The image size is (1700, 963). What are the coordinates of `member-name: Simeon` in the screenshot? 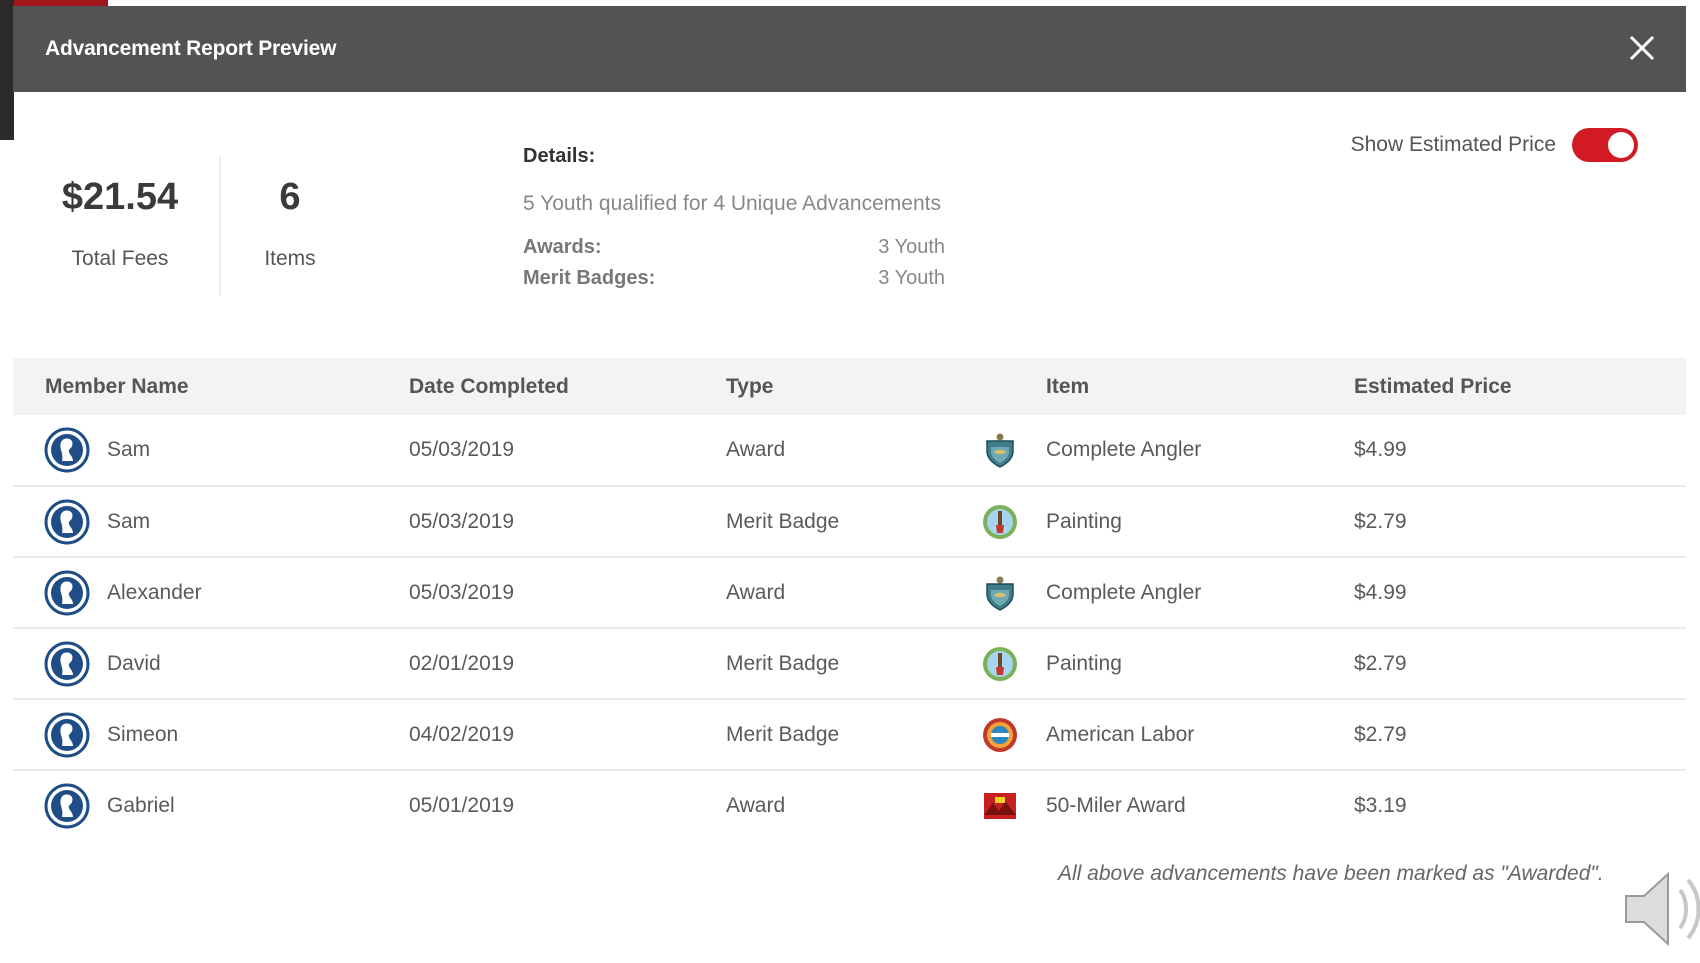 It's located at (143, 734).